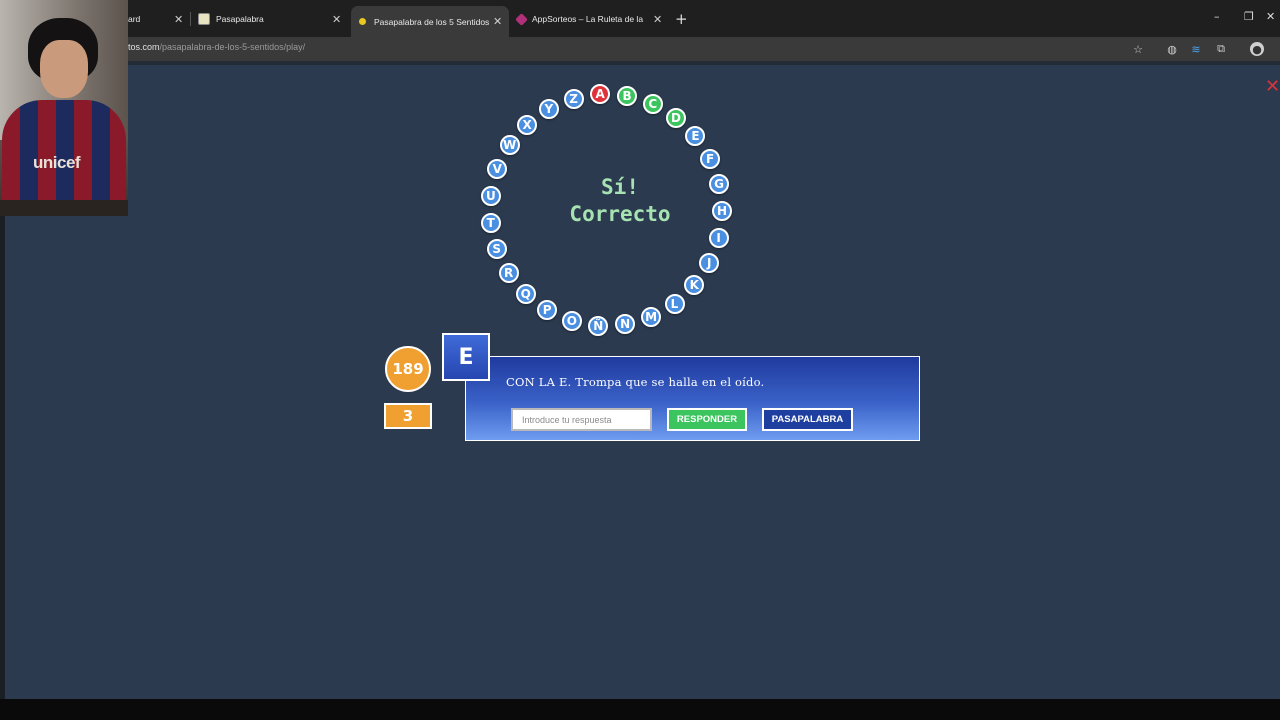 This screenshot has height=720, width=1280. What do you see at coordinates (490, 222) in the screenshot?
I see `letter-t: T` at bounding box center [490, 222].